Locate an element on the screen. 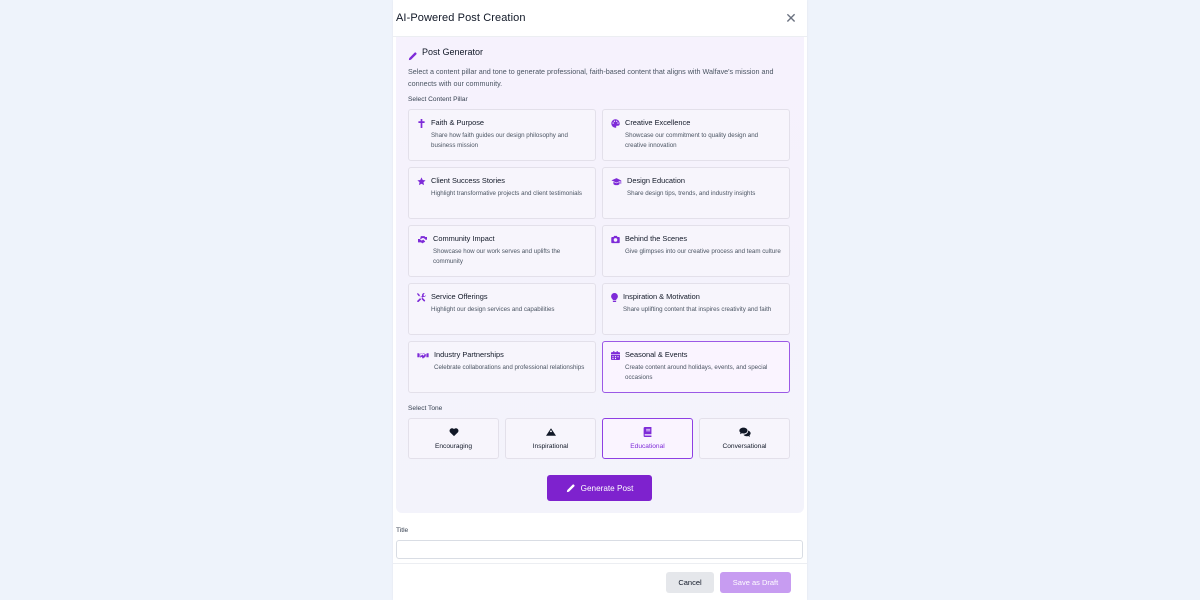 The width and height of the screenshot is (1200, 600). heart-icon is located at coordinates (454, 432).